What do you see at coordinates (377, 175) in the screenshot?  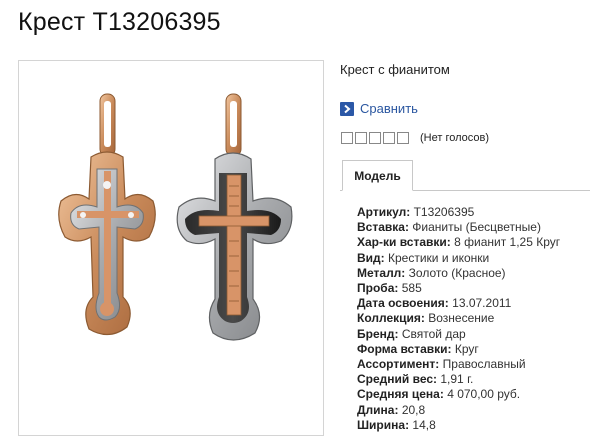 I see `tab-model: Модель` at bounding box center [377, 175].